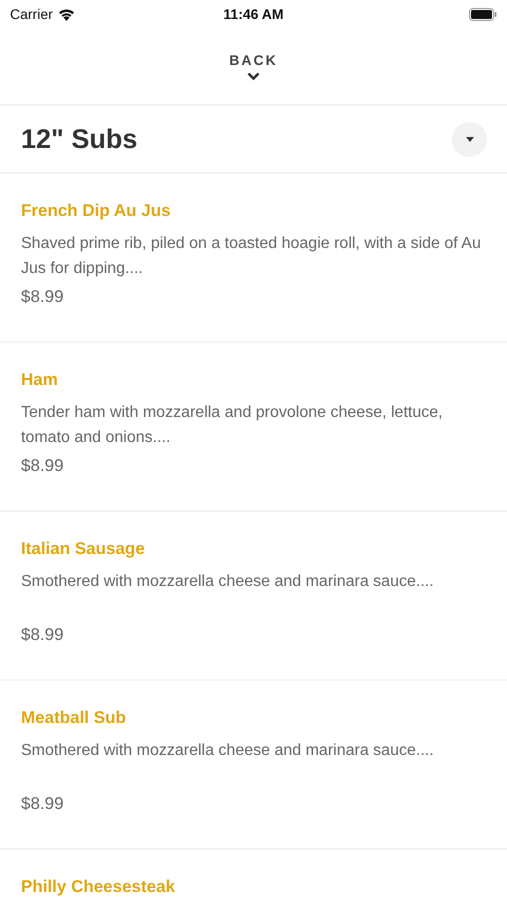  Describe the element at coordinates (253, 66) in the screenshot. I see `back-button: BACK` at that location.